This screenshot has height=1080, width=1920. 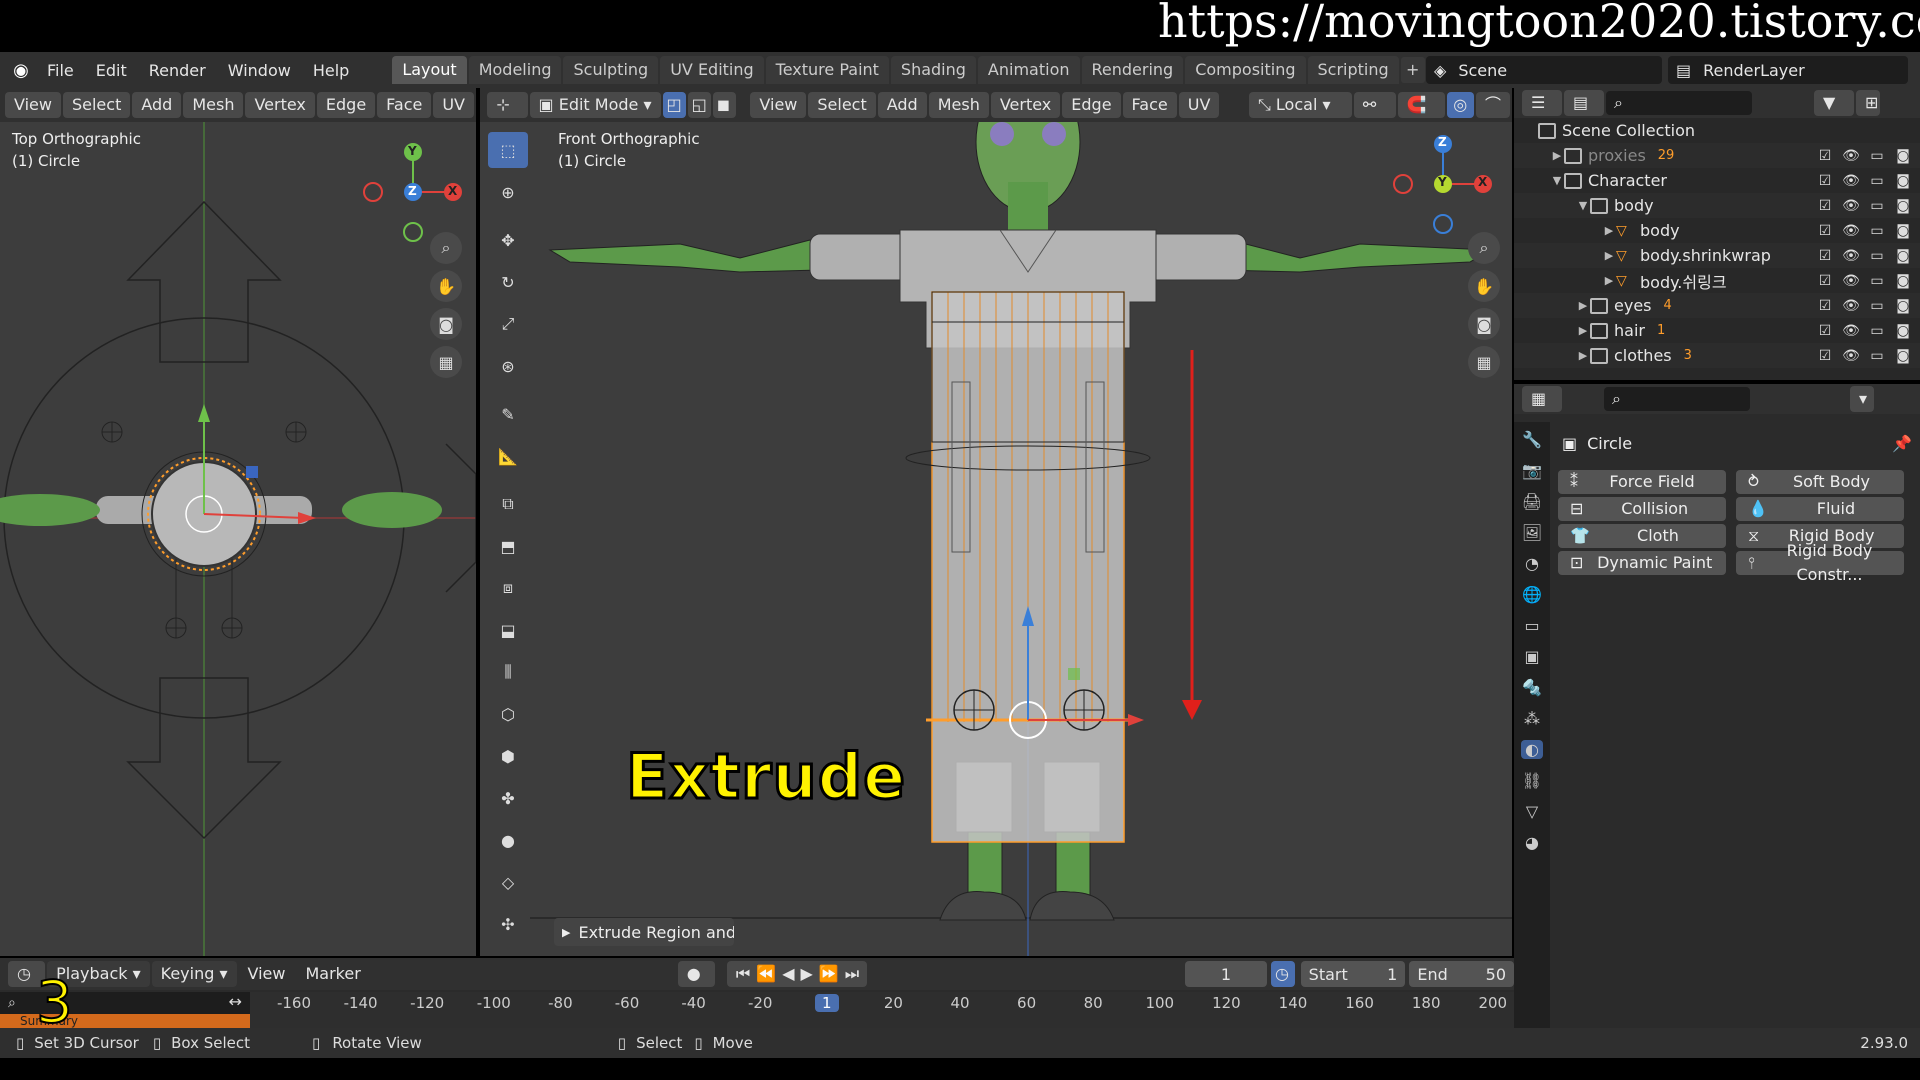 I want to click on tab-modeling: Modeling, so click(x=515, y=70).